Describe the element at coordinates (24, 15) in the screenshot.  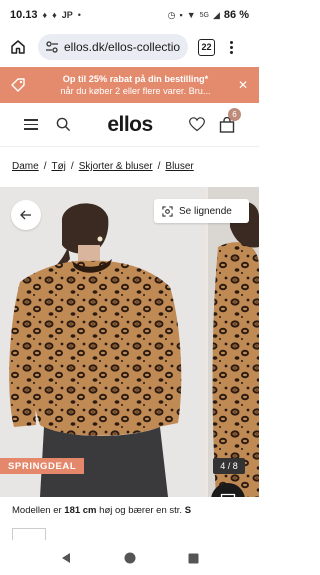
I see `status-time: 10.13` at that location.